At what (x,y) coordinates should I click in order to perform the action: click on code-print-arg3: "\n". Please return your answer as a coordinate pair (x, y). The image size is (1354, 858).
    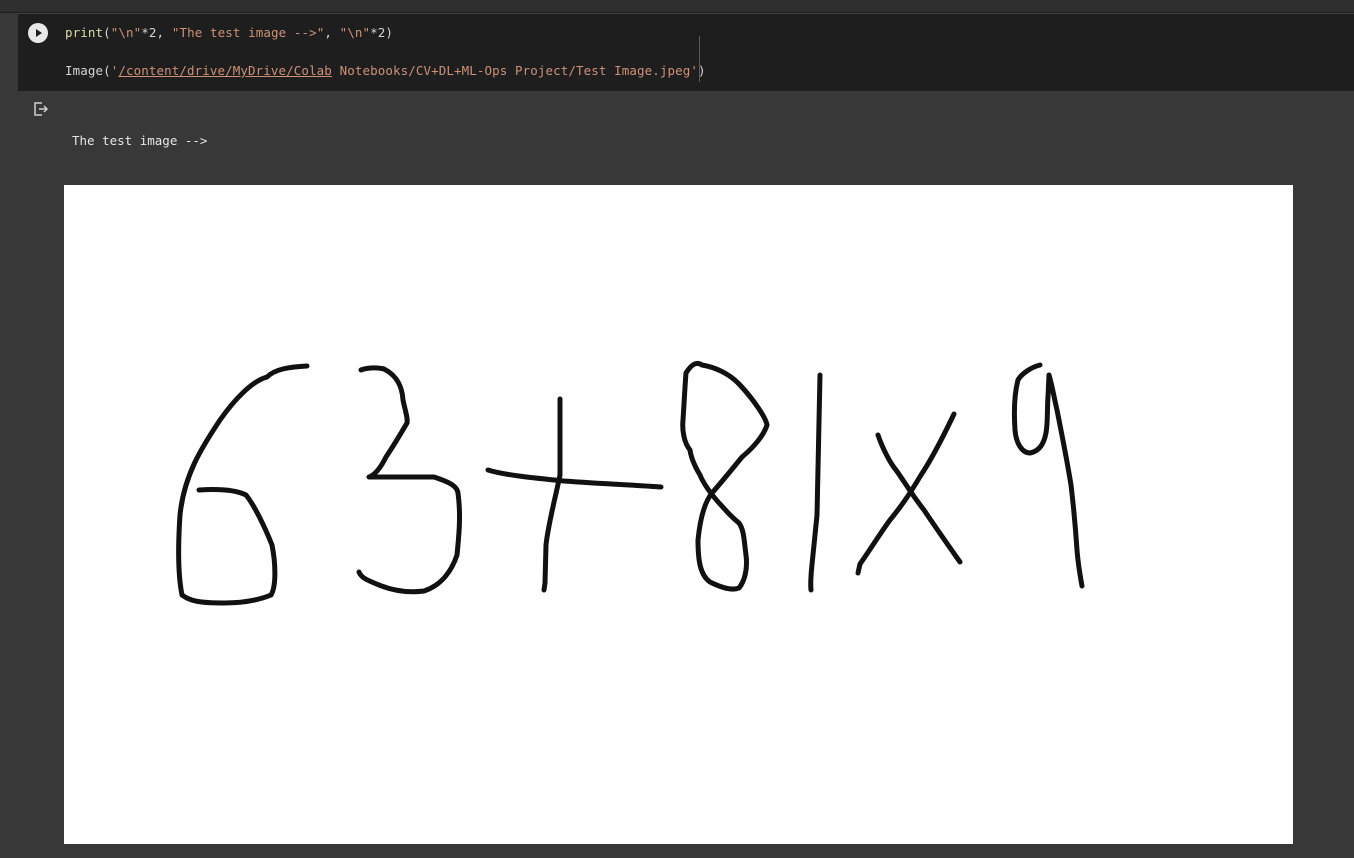
    Looking at the image, I should click on (355, 32).